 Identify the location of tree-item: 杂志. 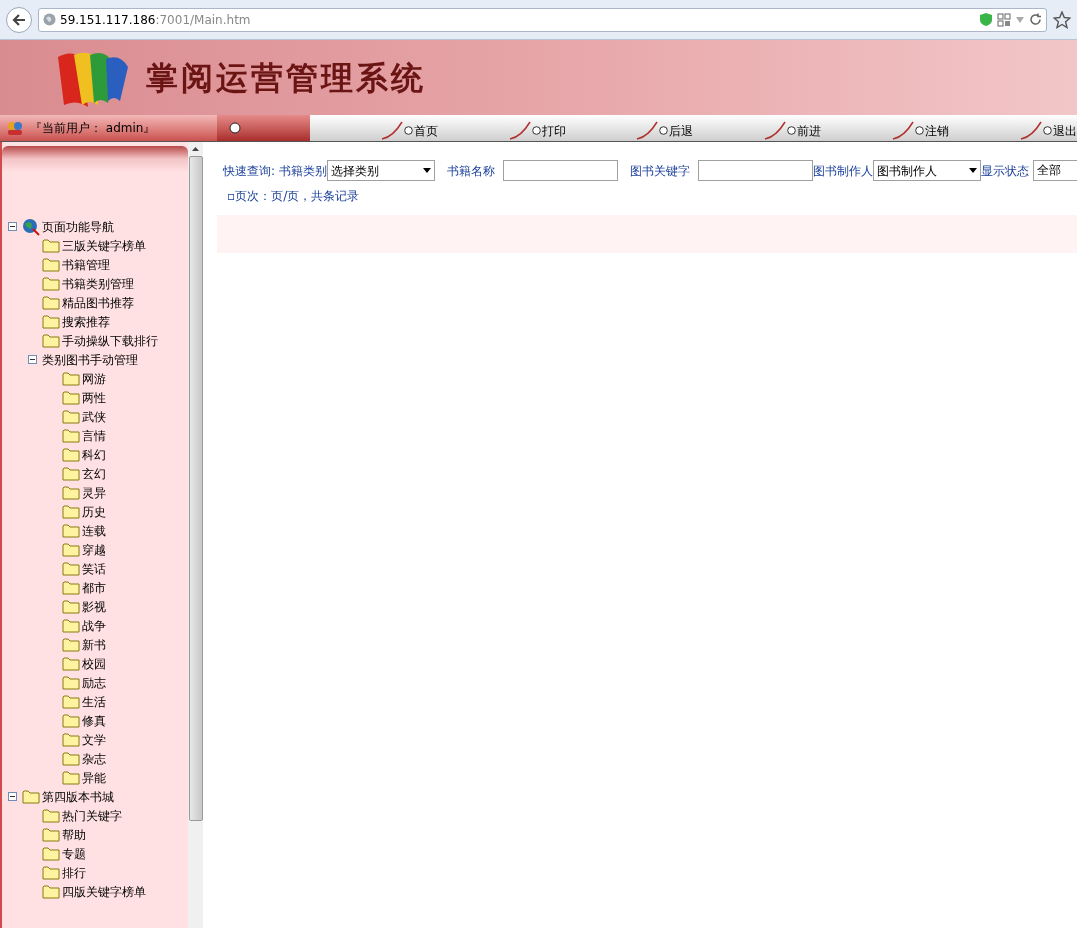
(94, 758).